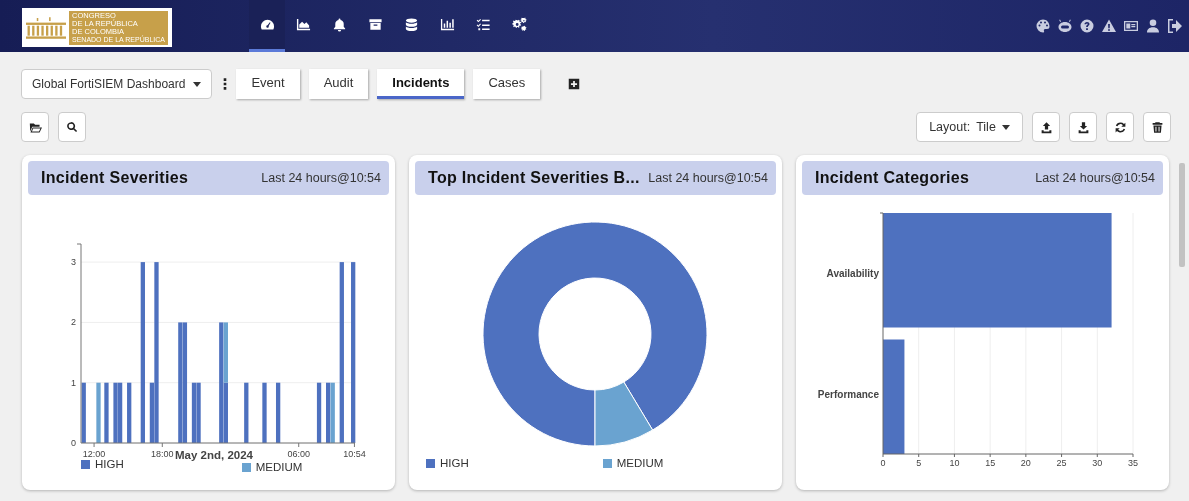 The height and width of the screenshot is (501, 1189). I want to click on axis-label: 30, so click(1097, 463).